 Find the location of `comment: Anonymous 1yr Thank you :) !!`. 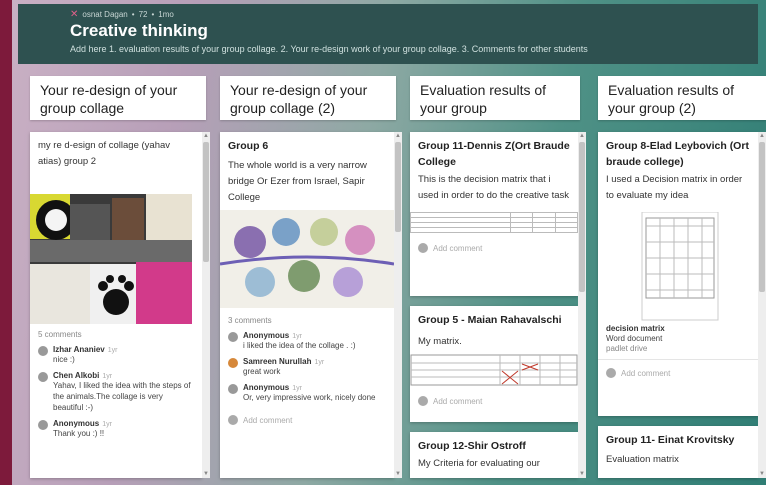

comment: Anonymous 1yr Thank you :) !! is located at coordinates (116, 429).